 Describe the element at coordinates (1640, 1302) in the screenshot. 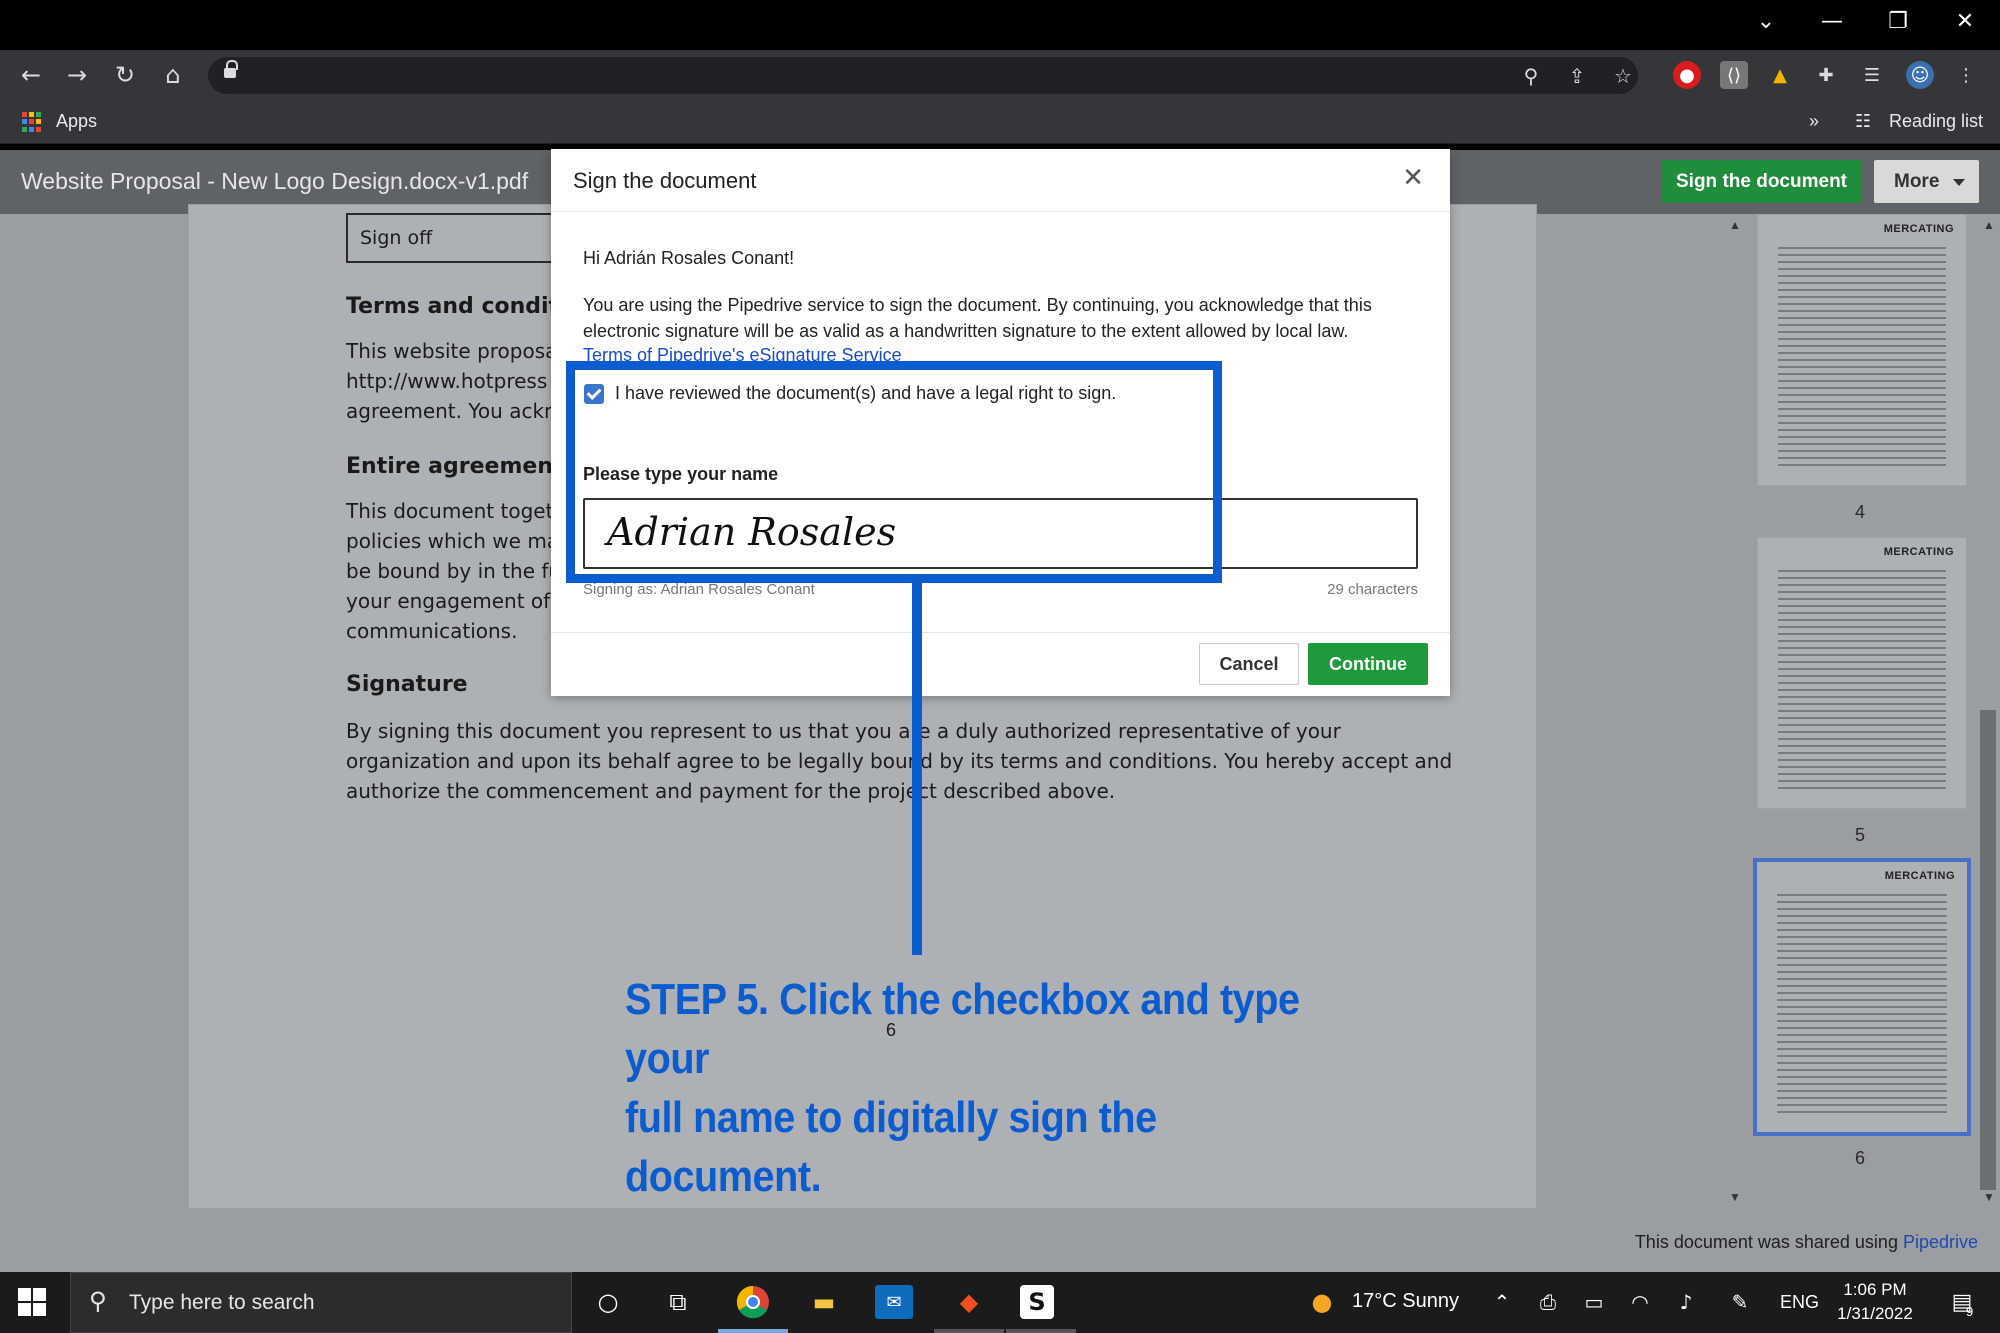

I see `wifi-icon: ◠` at that location.